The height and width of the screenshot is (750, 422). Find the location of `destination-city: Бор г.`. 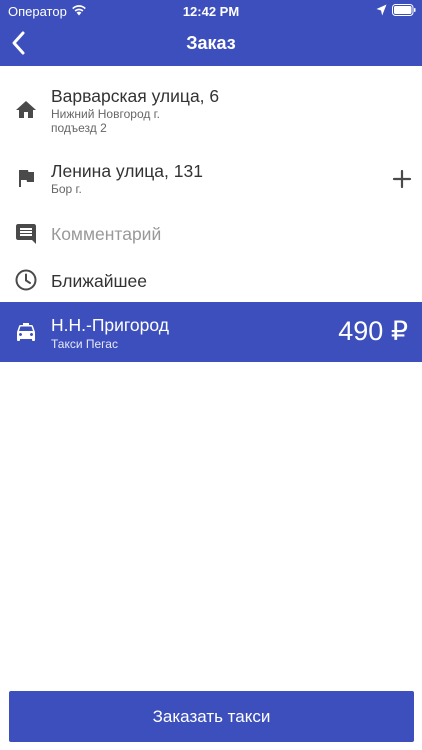

destination-city: Бор г. is located at coordinates (66, 189).